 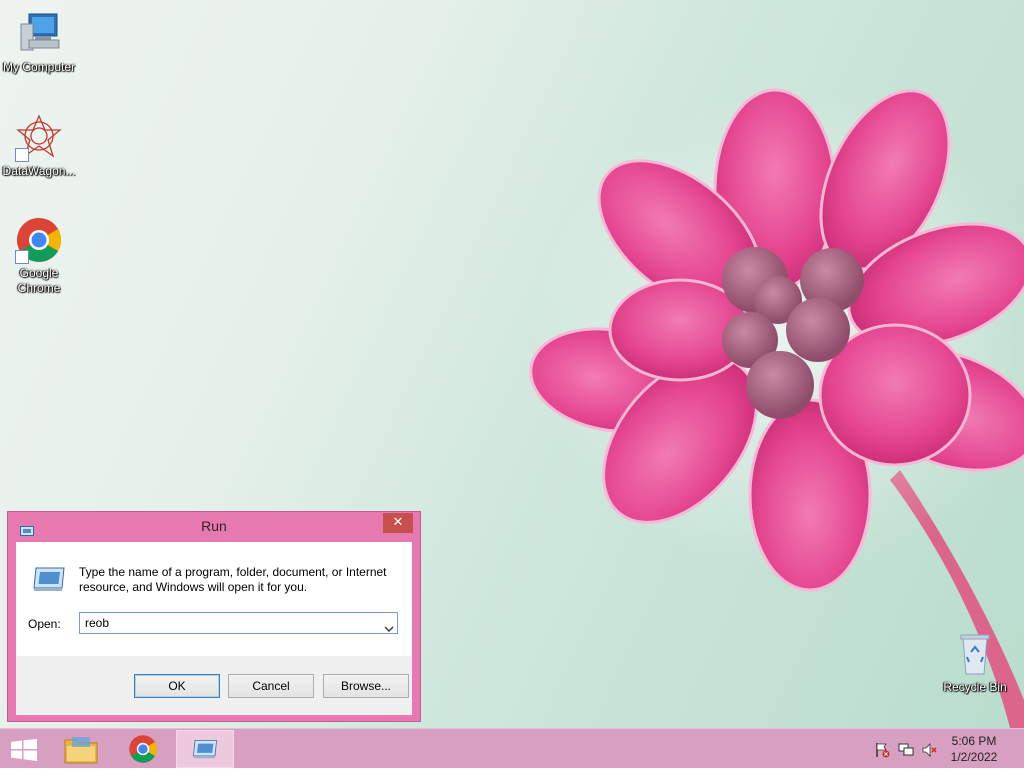 I want to click on taskbar-run, so click(x=205, y=749).